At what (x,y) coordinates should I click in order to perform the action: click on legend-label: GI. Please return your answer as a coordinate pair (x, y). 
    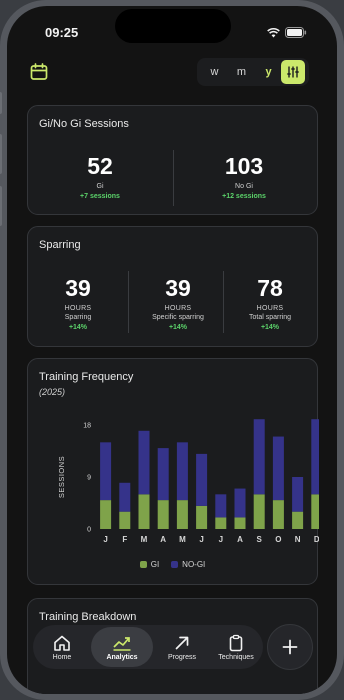
    Looking at the image, I should click on (155, 564).